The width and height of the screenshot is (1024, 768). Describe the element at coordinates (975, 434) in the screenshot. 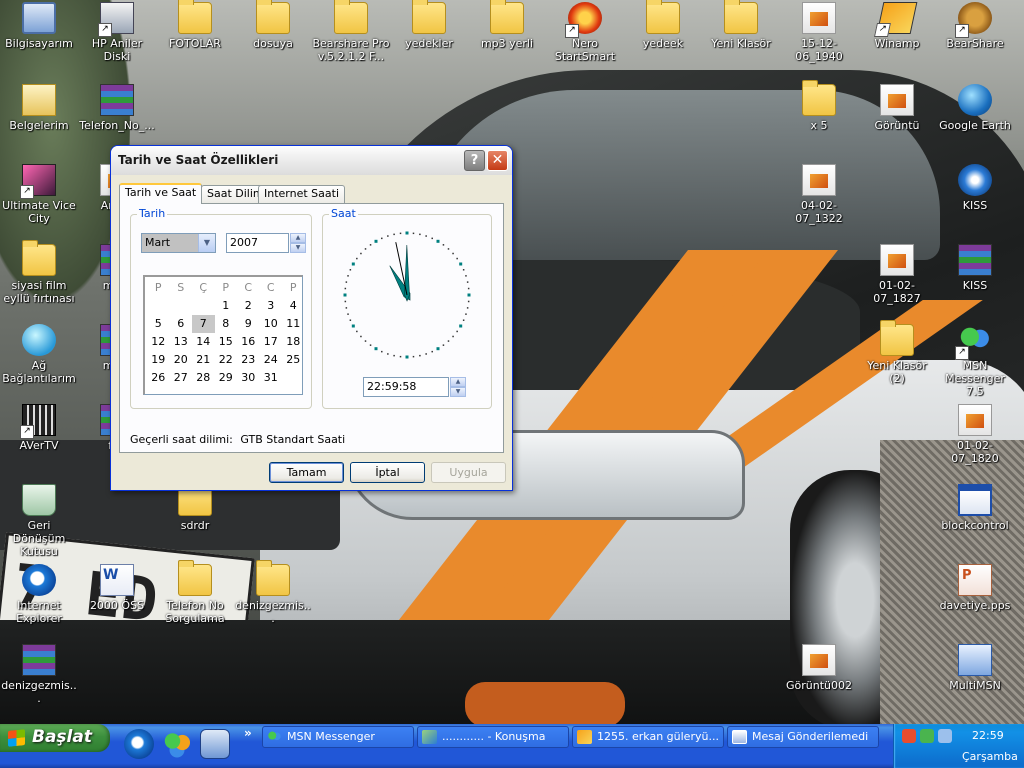

I see `desktop-icon: 01-02-07_1820` at that location.